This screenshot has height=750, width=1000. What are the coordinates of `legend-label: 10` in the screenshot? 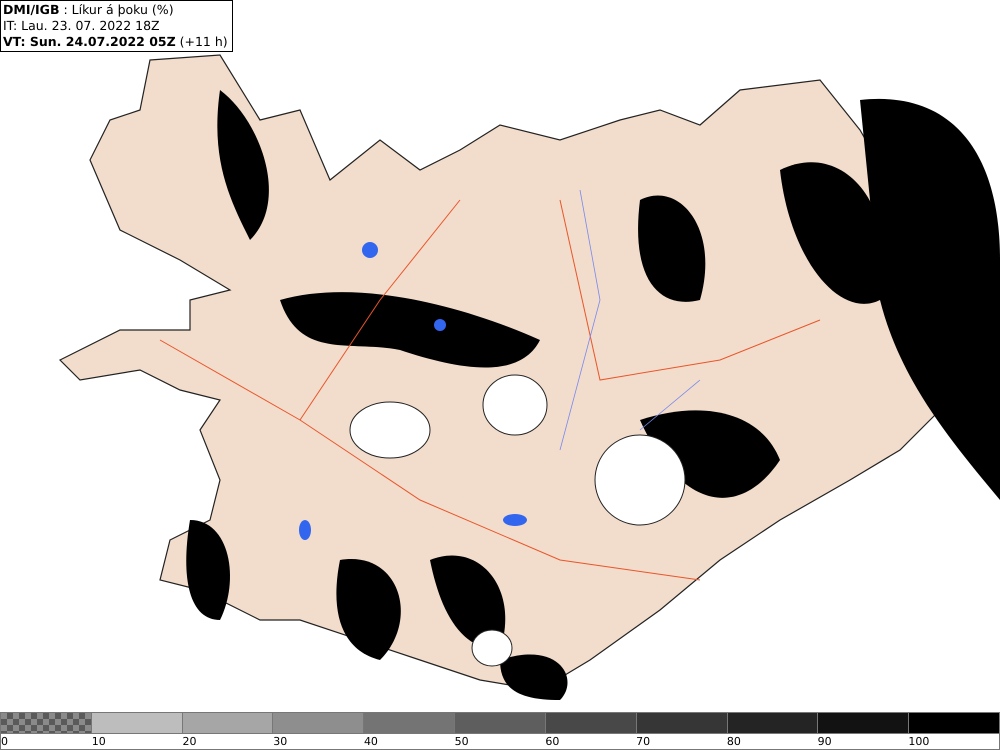 It's located at (99, 742).